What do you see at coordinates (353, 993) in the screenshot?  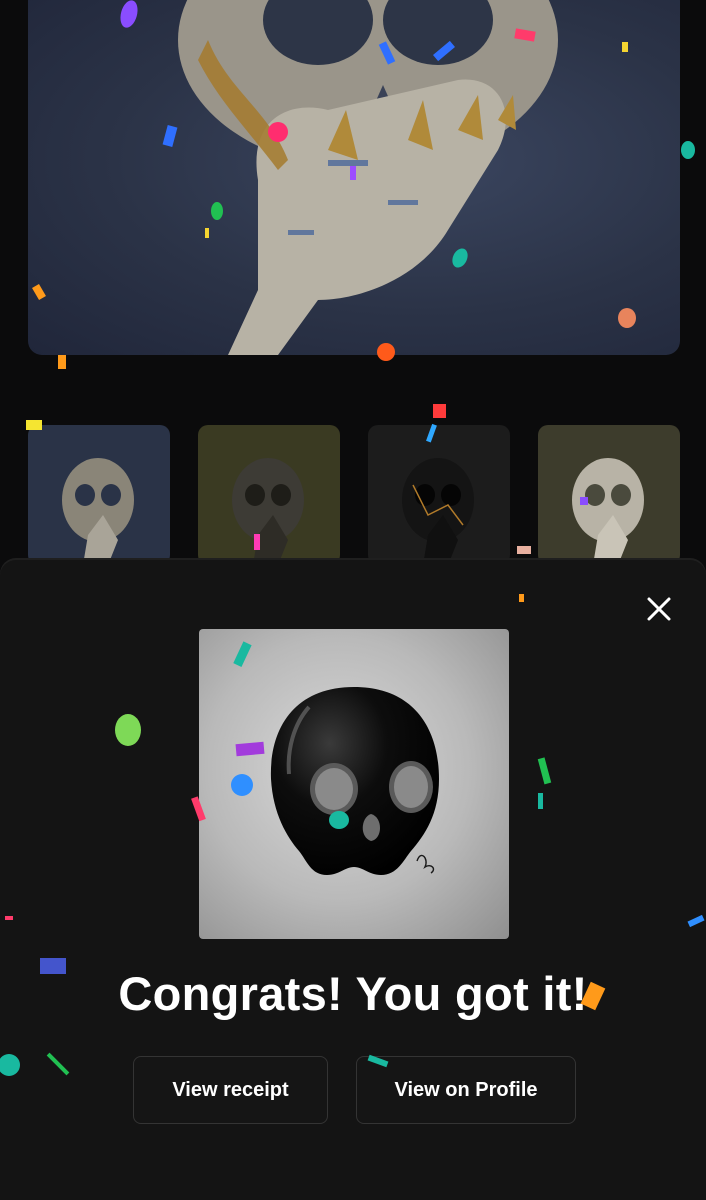 I see `success-headline: Congrats! You got it!` at bounding box center [353, 993].